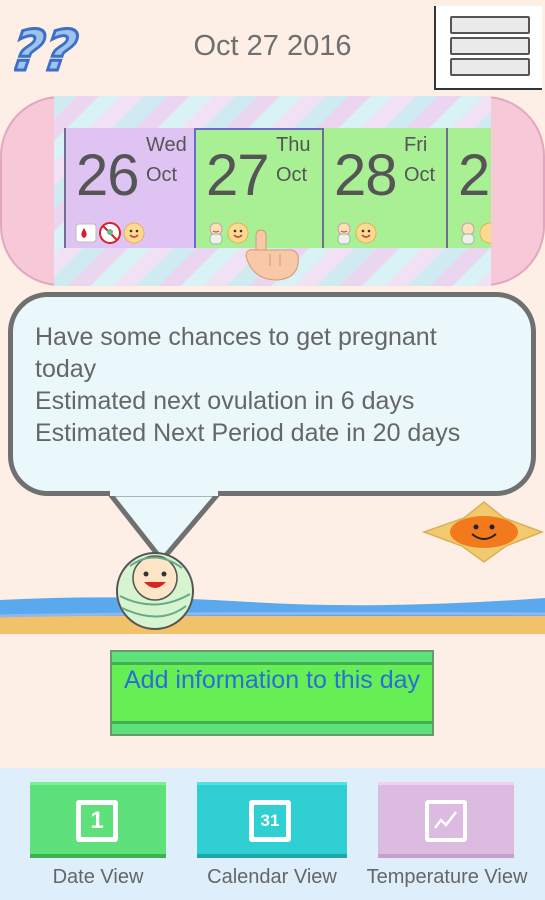 The height and width of the screenshot is (900, 545). Describe the element at coordinates (293, 145) in the screenshot. I see `day-weekday: Thu` at that location.